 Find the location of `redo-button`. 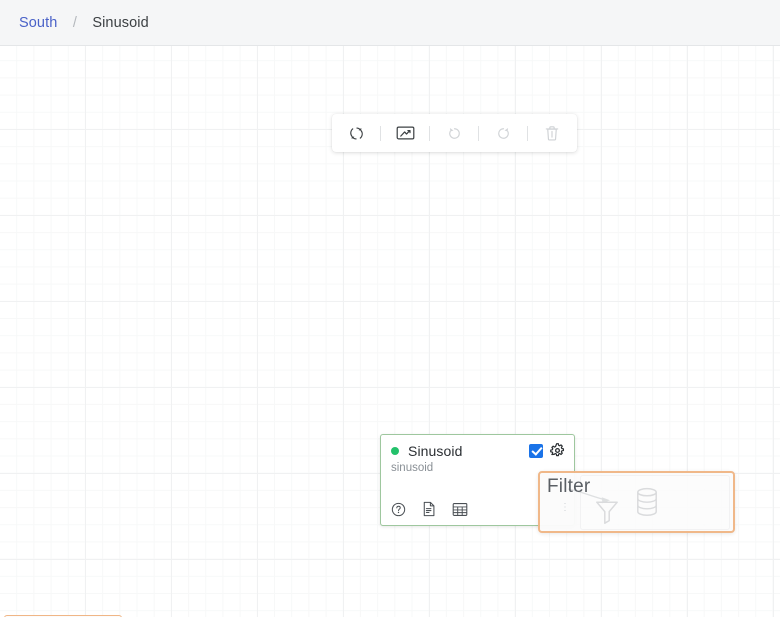

redo-button is located at coordinates (503, 133).